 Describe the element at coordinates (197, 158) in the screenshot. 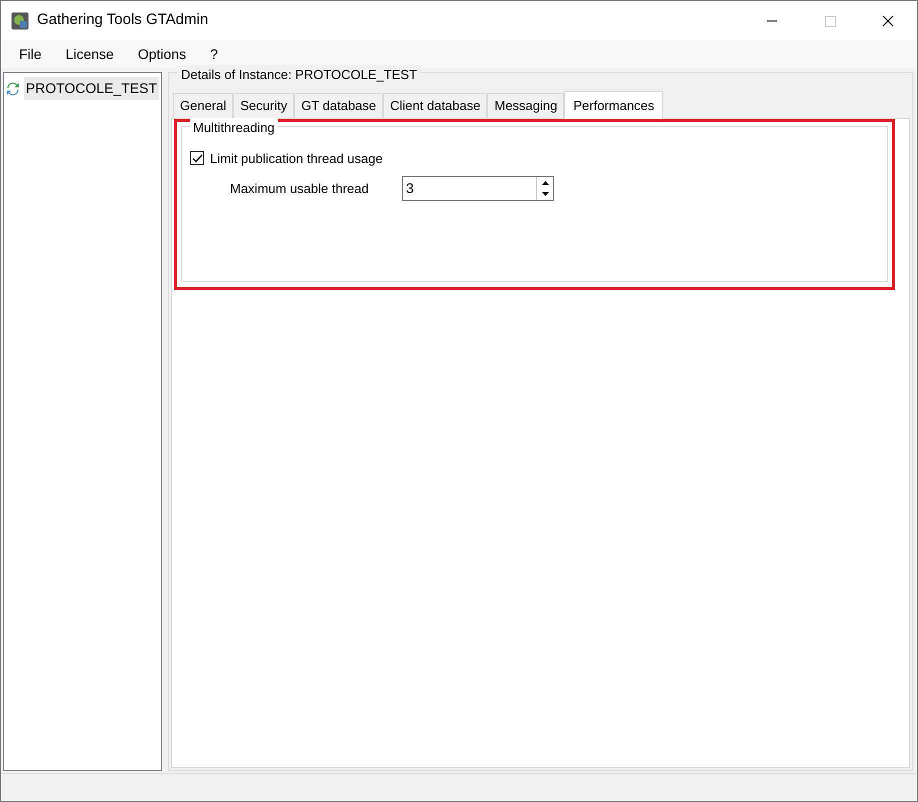

I see `checkbox` at that location.